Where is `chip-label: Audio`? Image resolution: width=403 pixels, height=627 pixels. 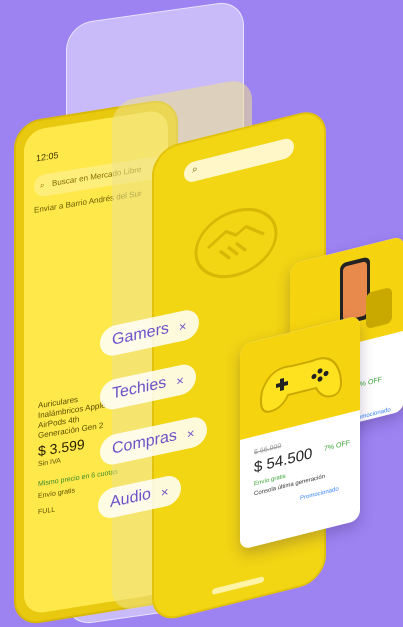 chip-label: Audio is located at coordinates (130, 498).